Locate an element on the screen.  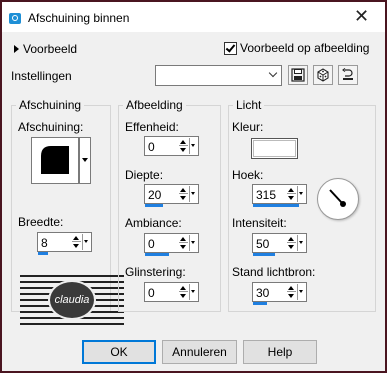
check-mark-icon is located at coordinates (230, 47).